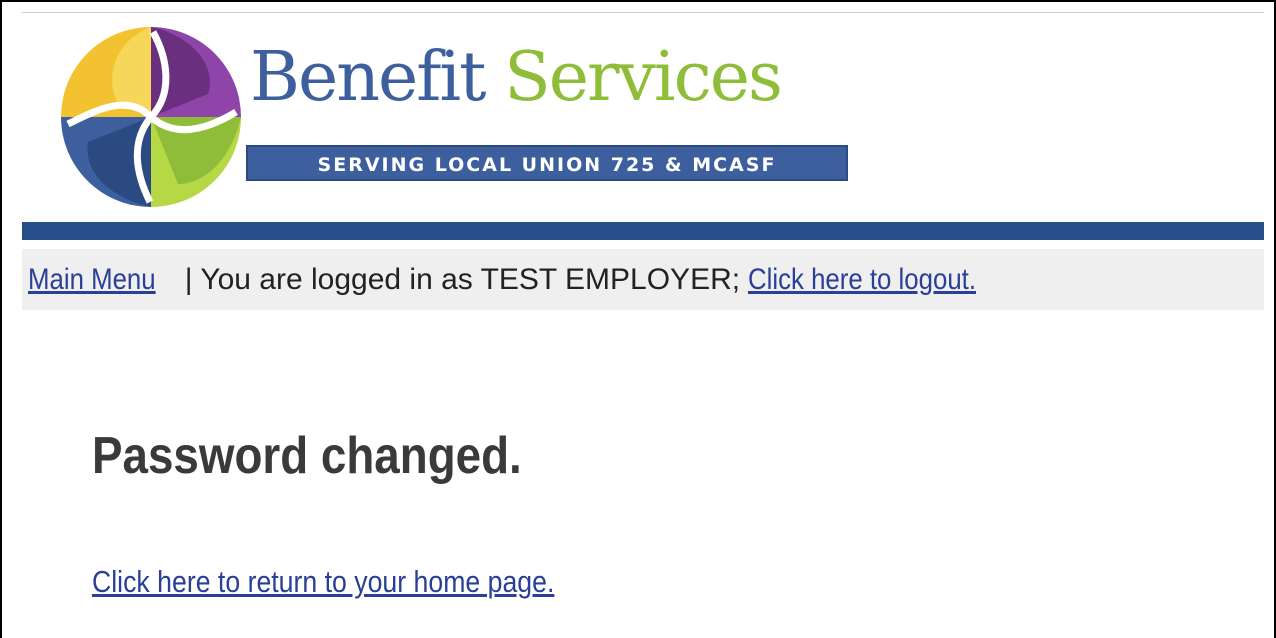  I want to click on logo-tagline-banner: SERVING LOCAL UNION 725 & MCASF, so click(547, 163).